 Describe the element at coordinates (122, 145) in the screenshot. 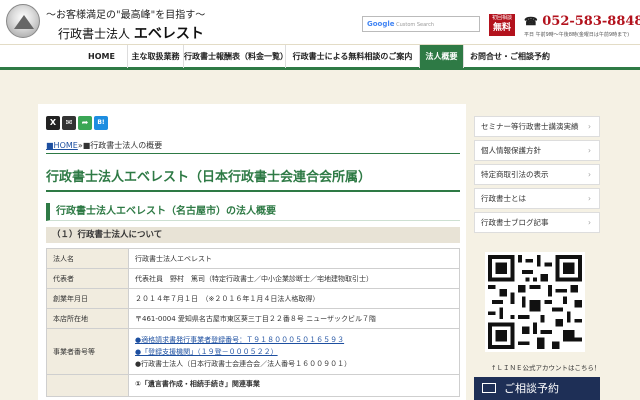

I see `breadcrumb-current: ■行政書士法人の概要` at that location.